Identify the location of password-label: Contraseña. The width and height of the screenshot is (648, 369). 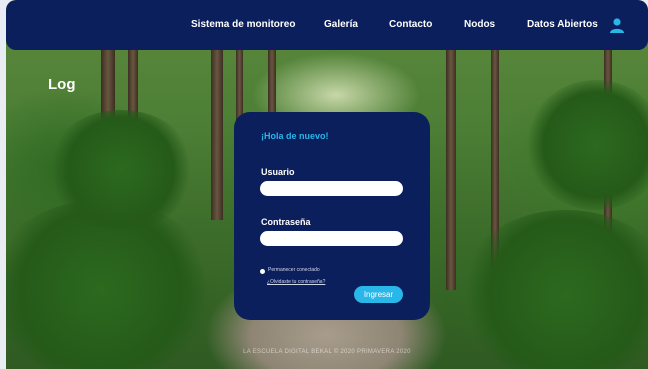
(286, 222).